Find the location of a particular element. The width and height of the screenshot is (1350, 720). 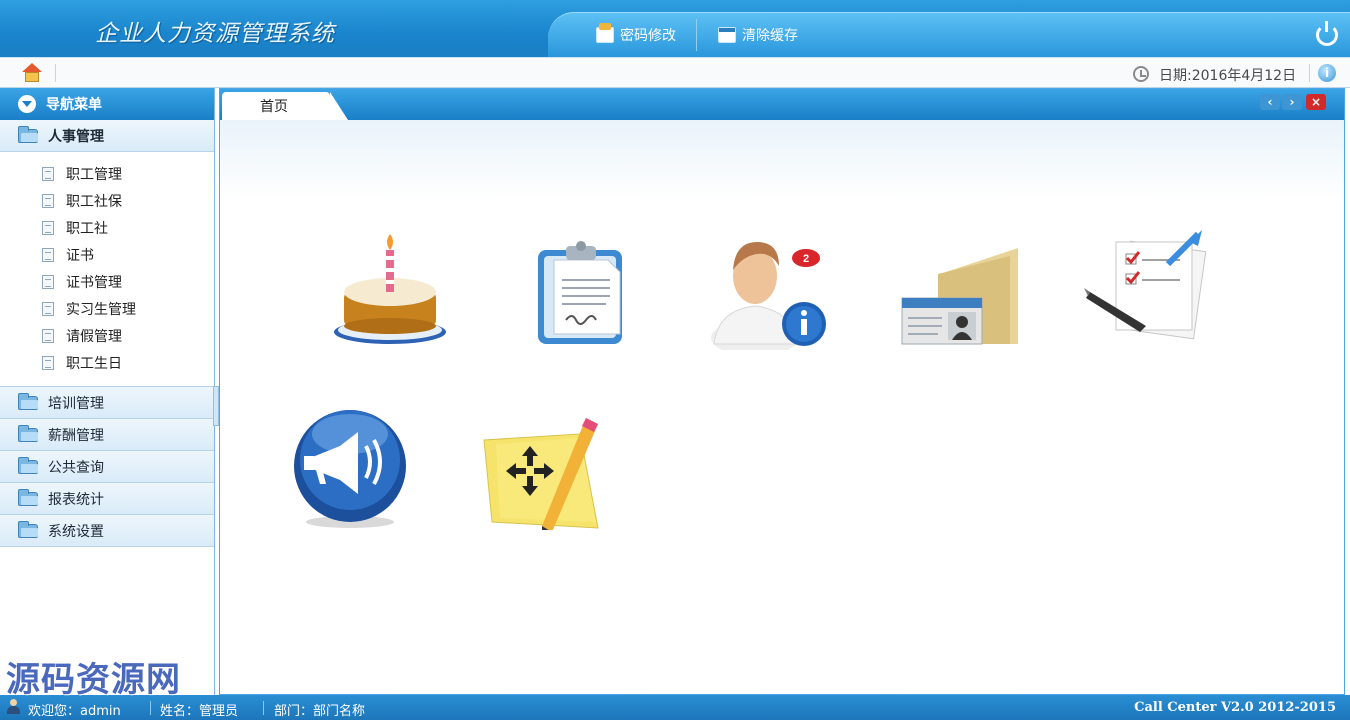

notification-badge: 2 is located at coordinates (806, 259).